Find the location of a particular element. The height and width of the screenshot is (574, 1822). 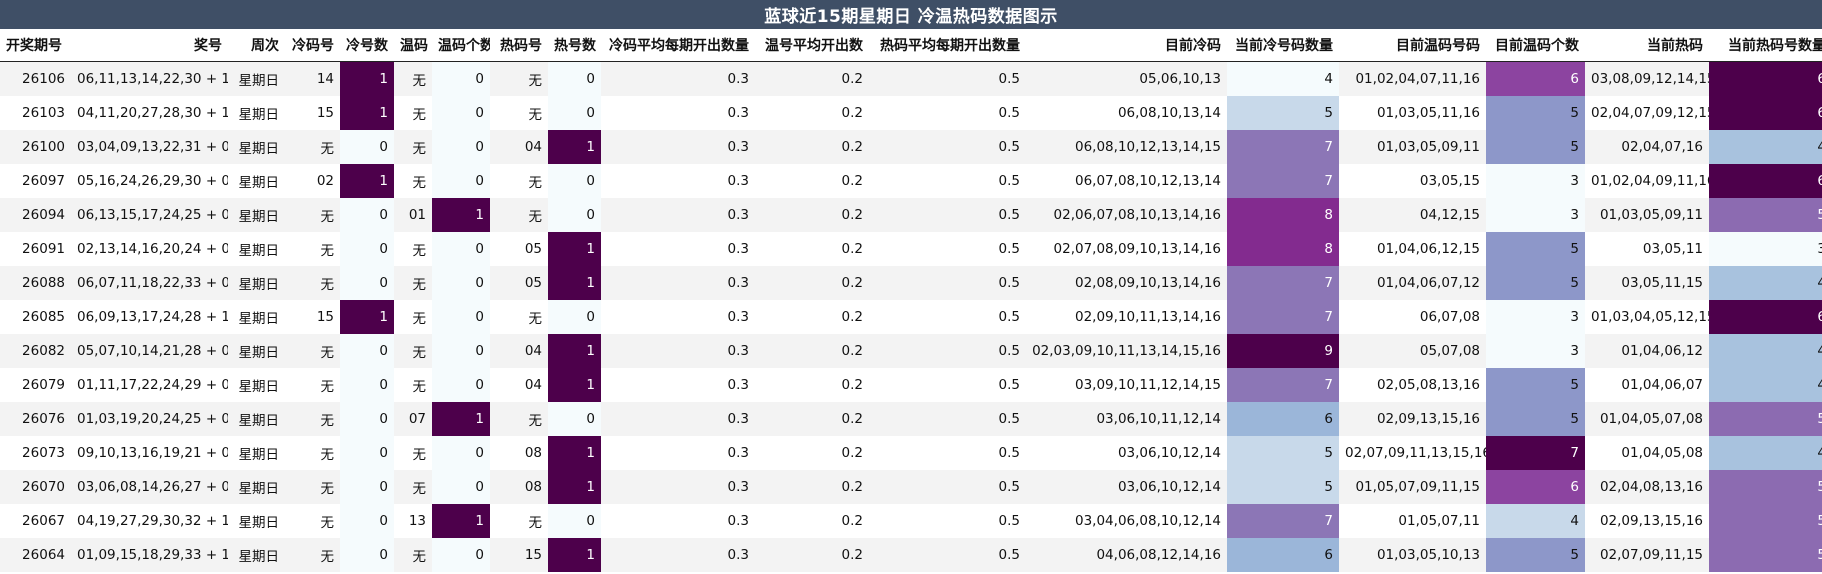

cell-hot-code: 15 is located at coordinates (519, 555).